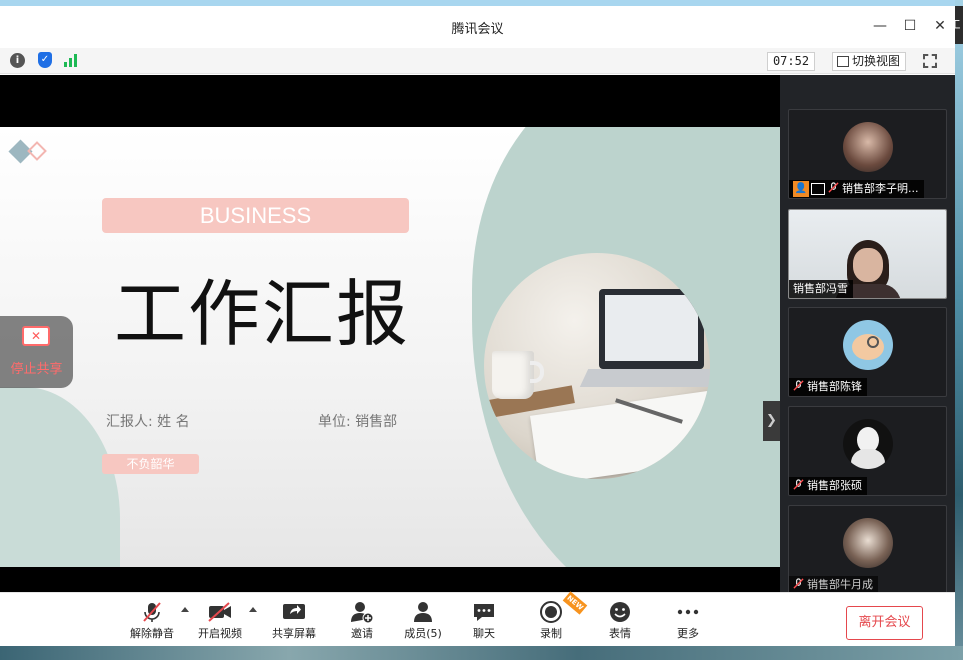  Describe the element at coordinates (930, 61) in the screenshot. I see `fullscreen-icon` at that location.